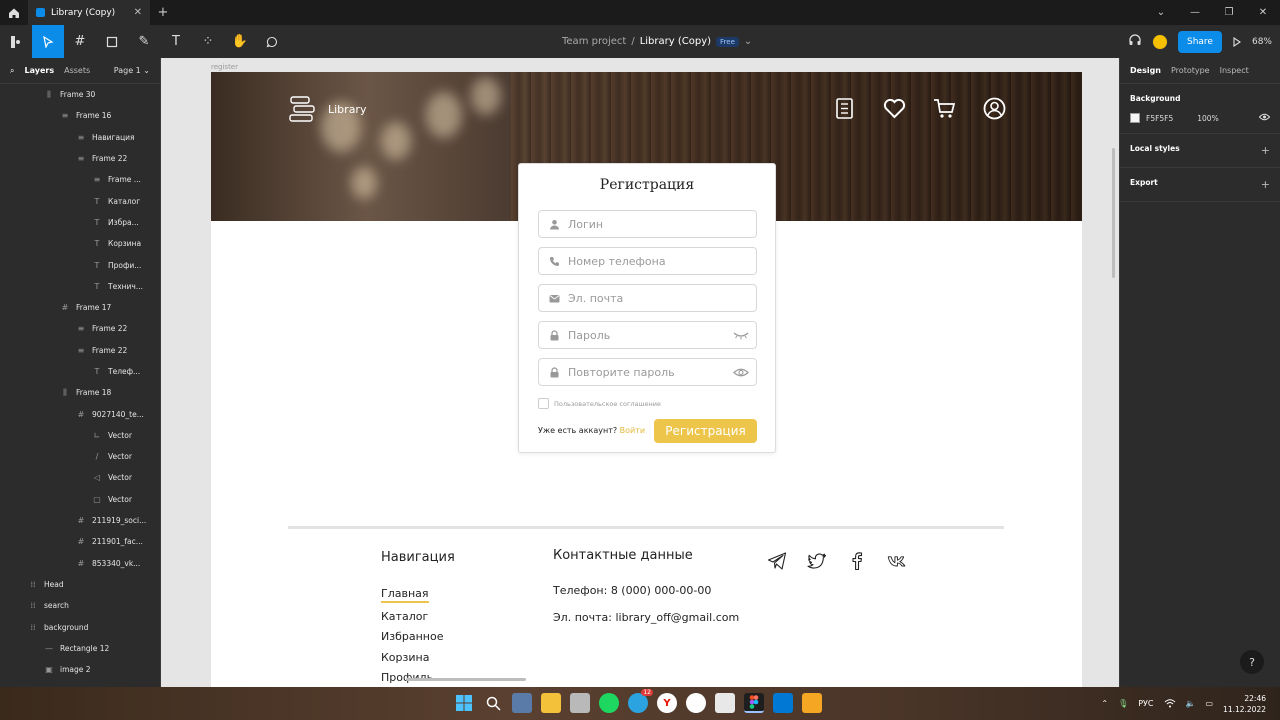 The height and width of the screenshot is (720, 1280). What do you see at coordinates (594, 41) in the screenshot?
I see `project-name: Team project` at bounding box center [594, 41].